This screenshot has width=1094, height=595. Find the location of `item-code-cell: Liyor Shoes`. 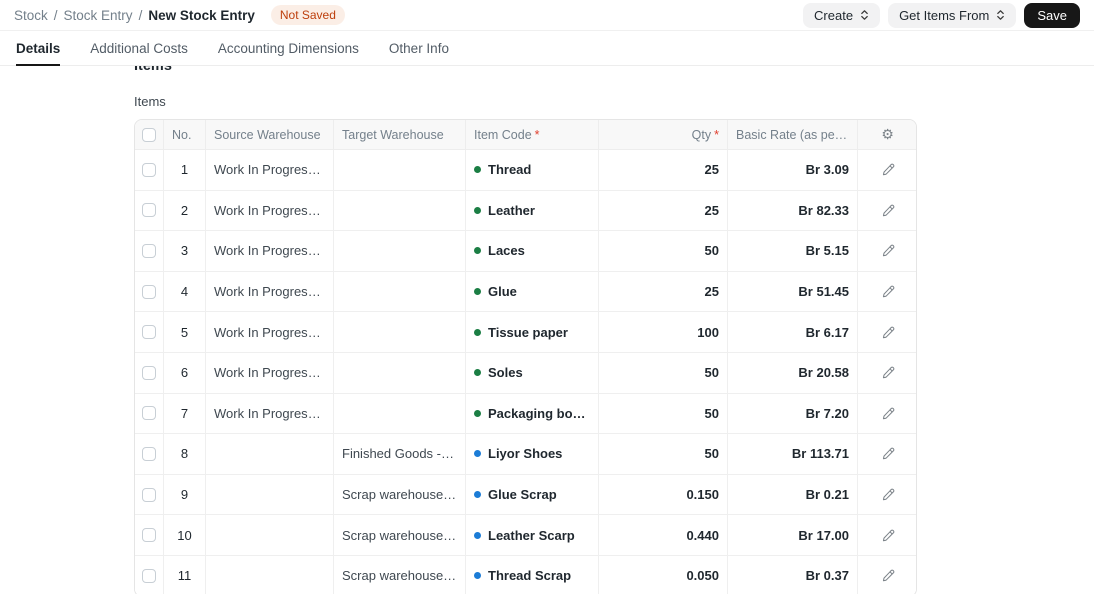

item-code-cell: Liyor Shoes is located at coordinates (532, 454).